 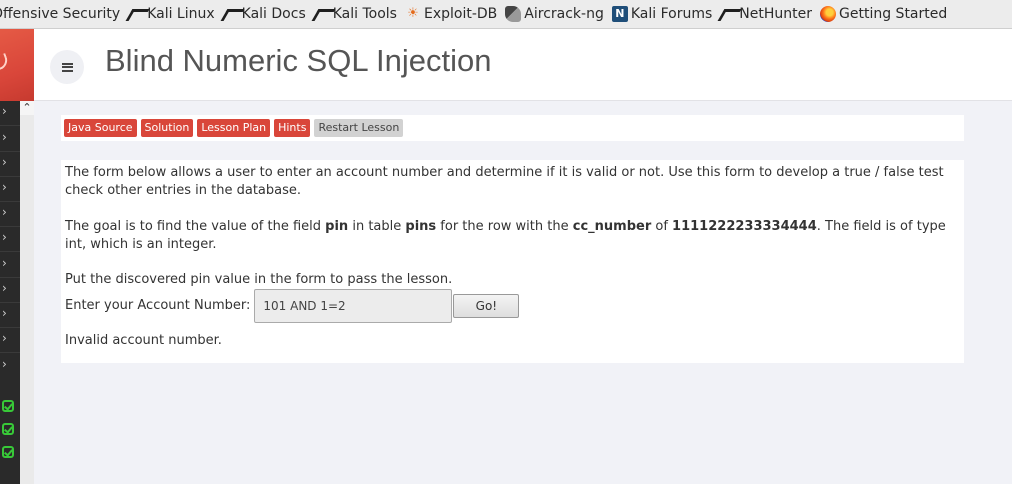 I want to click on java-source-button: Java Source, so click(x=100, y=128).